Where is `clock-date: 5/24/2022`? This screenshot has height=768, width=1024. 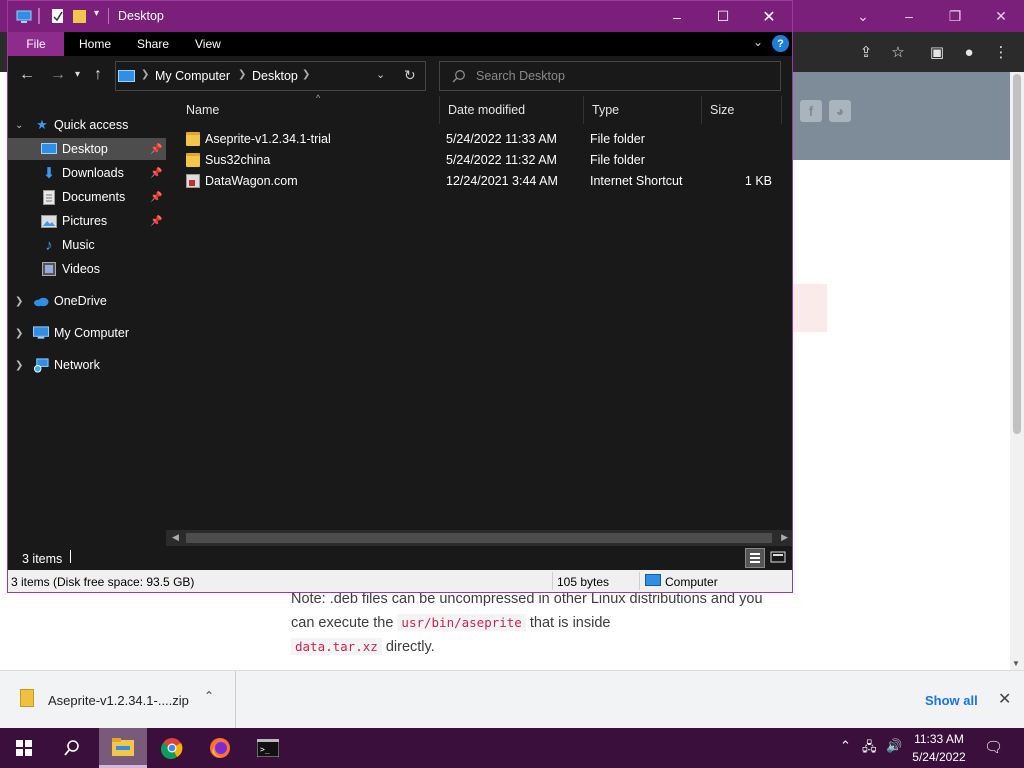
clock-date: 5/24/2022 is located at coordinates (939, 757).